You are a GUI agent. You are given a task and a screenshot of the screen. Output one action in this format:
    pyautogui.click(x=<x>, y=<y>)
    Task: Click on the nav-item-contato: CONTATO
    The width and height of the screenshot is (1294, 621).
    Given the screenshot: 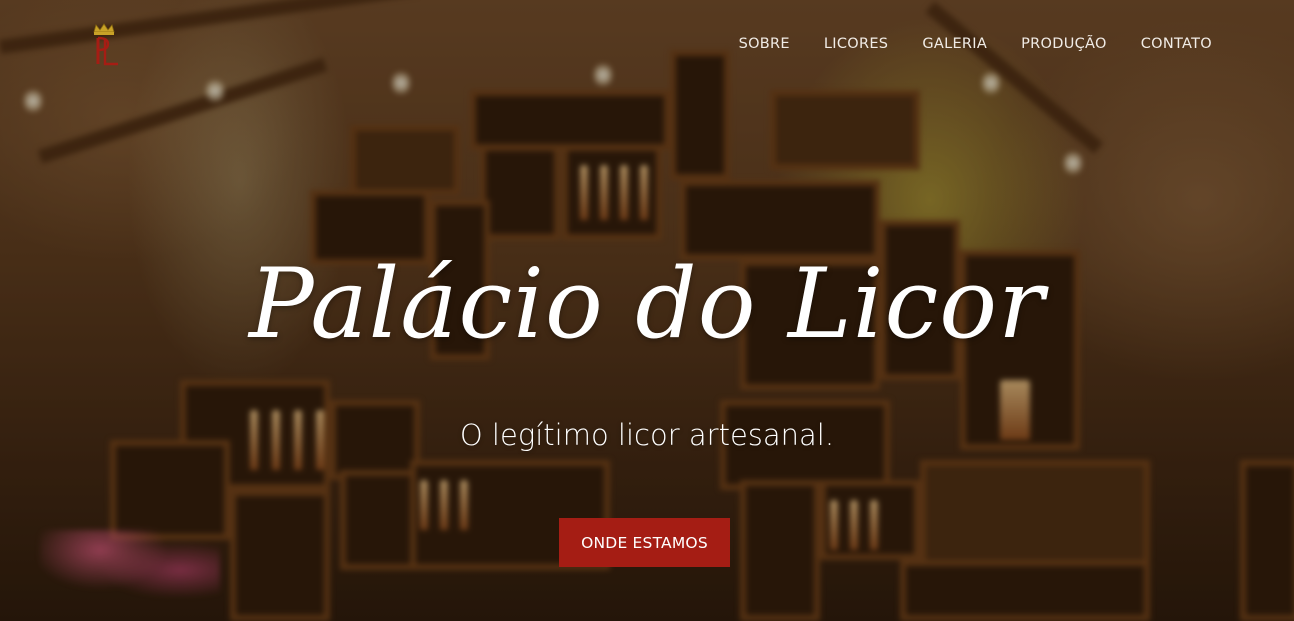 What is the action you would take?
    pyautogui.click(x=1176, y=44)
    